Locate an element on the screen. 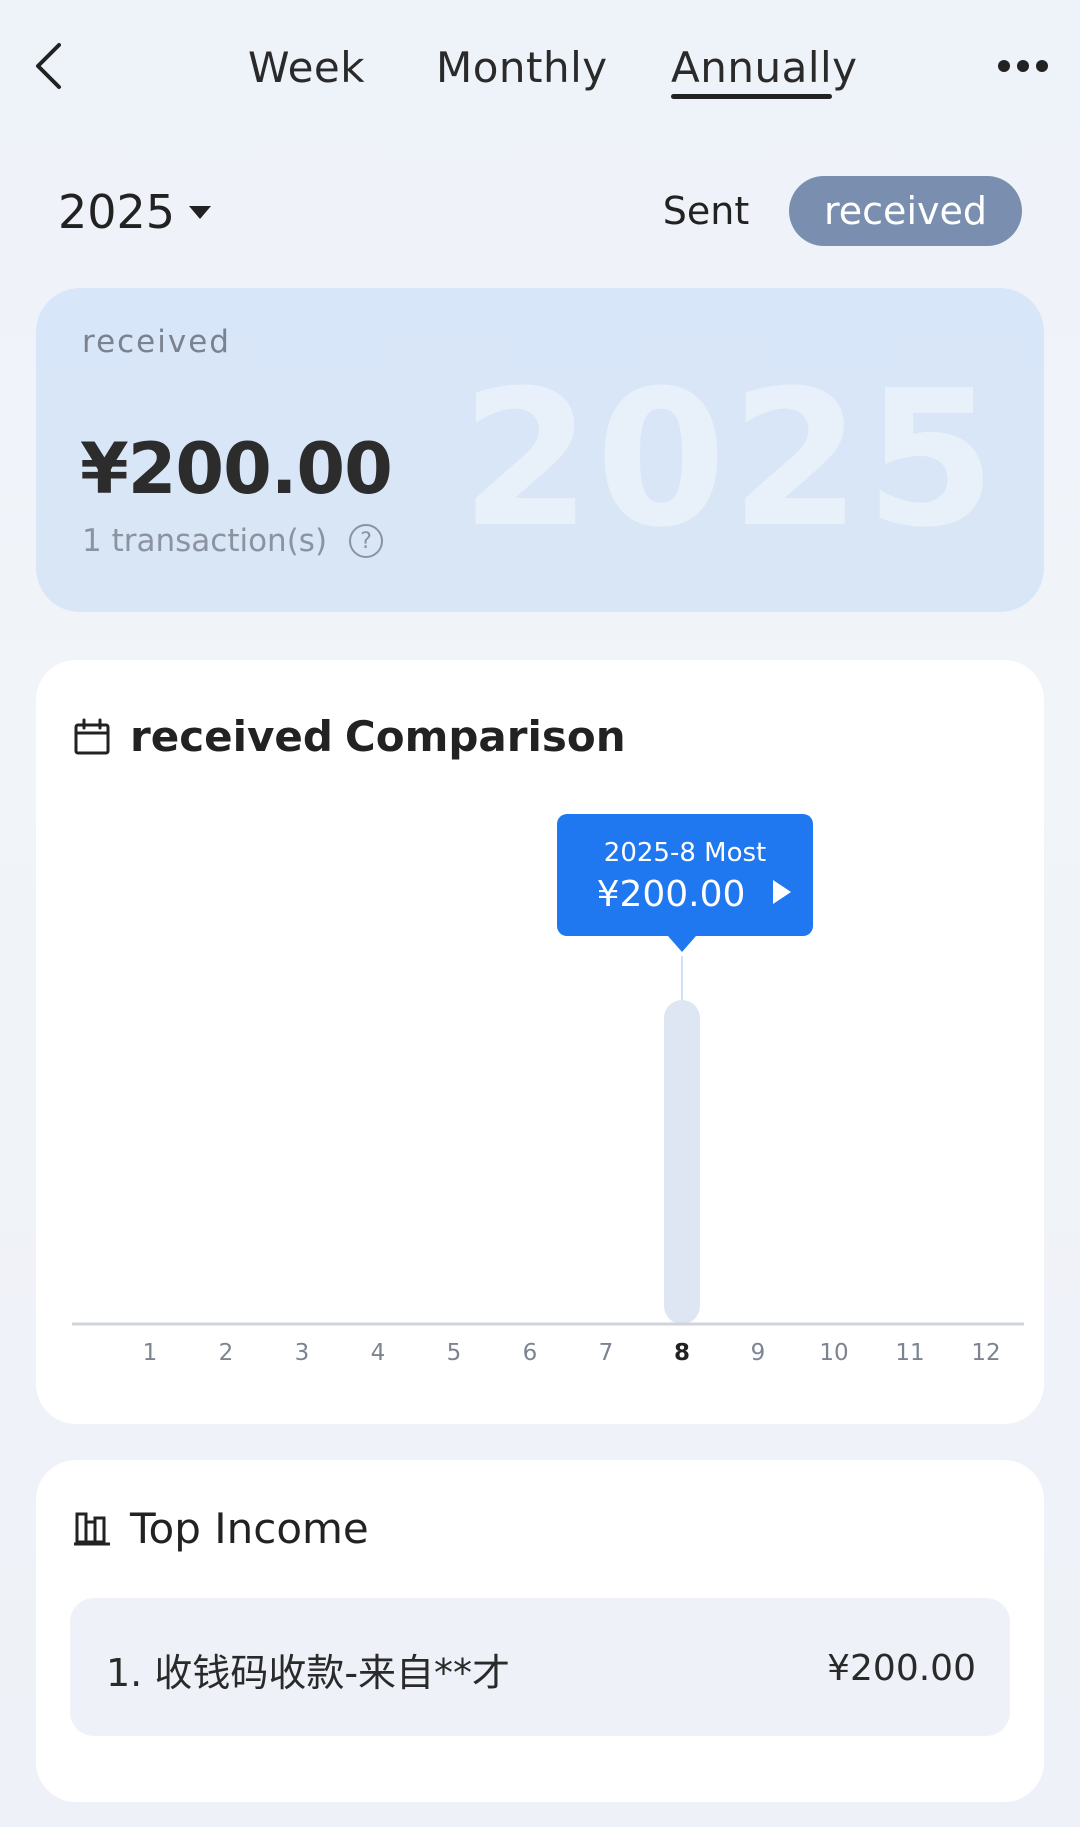  back-button is located at coordinates (48, 66).